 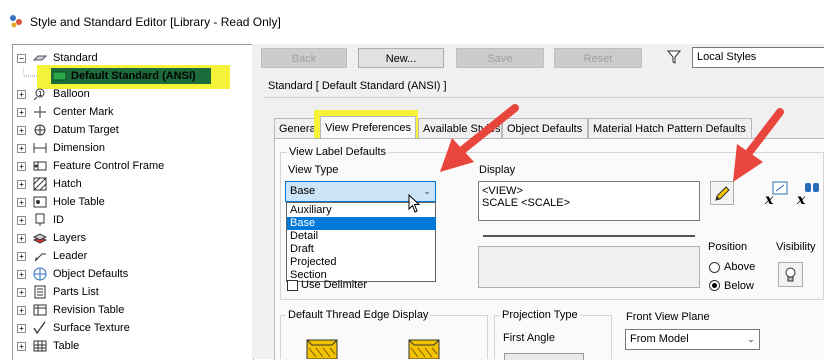 I want to click on binoculars-icon: x, so click(x=807, y=195).